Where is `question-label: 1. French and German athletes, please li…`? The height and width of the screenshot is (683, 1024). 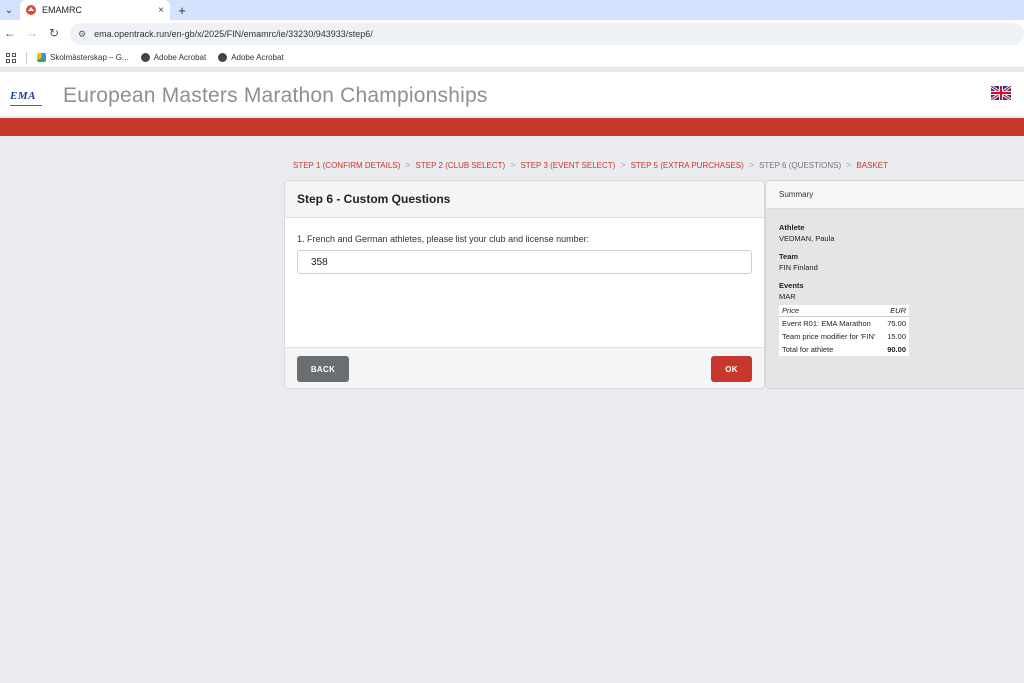 question-label: 1. French and German athletes, please li… is located at coordinates (443, 239).